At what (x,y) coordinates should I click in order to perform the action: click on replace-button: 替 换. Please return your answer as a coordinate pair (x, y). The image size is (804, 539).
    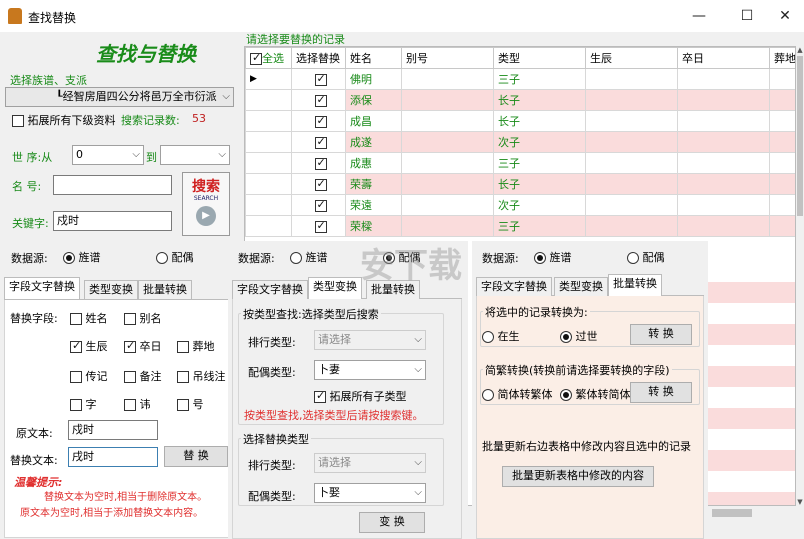
    Looking at the image, I should click on (196, 456).